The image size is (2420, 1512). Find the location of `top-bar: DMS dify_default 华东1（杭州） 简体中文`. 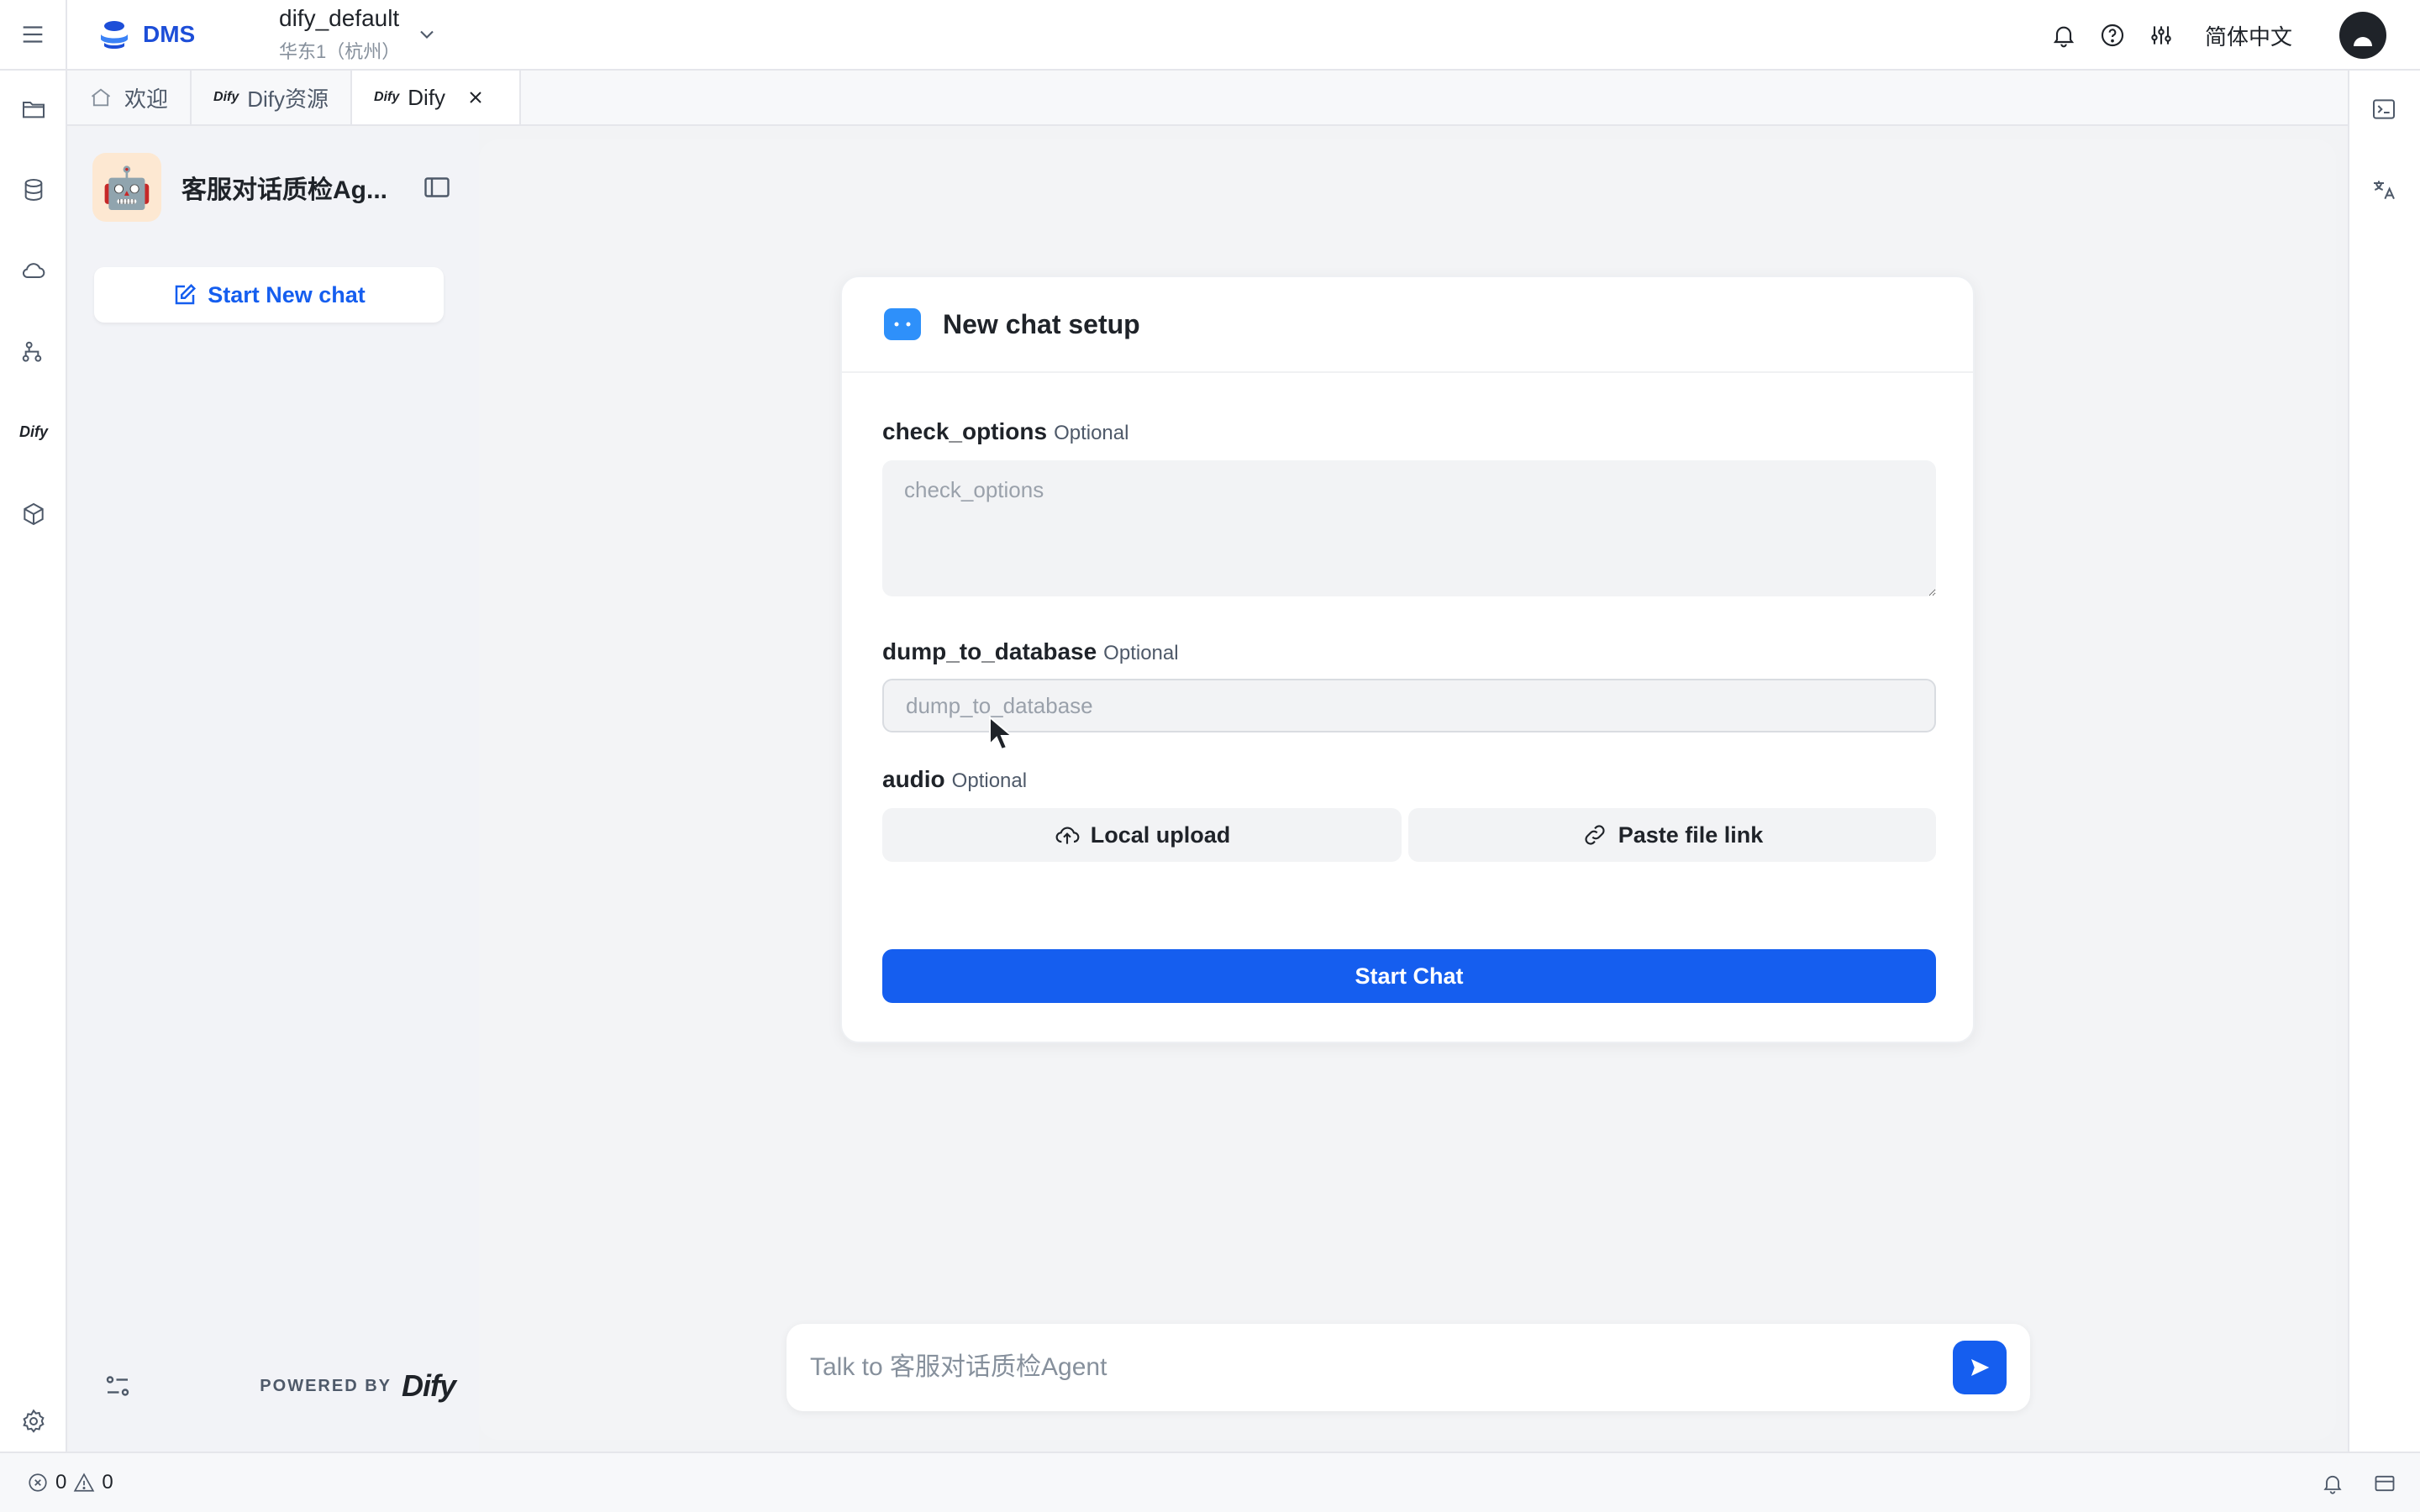

top-bar: DMS dify_default 华东1（杭州） 简体中文 is located at coordinates (1210, 35).